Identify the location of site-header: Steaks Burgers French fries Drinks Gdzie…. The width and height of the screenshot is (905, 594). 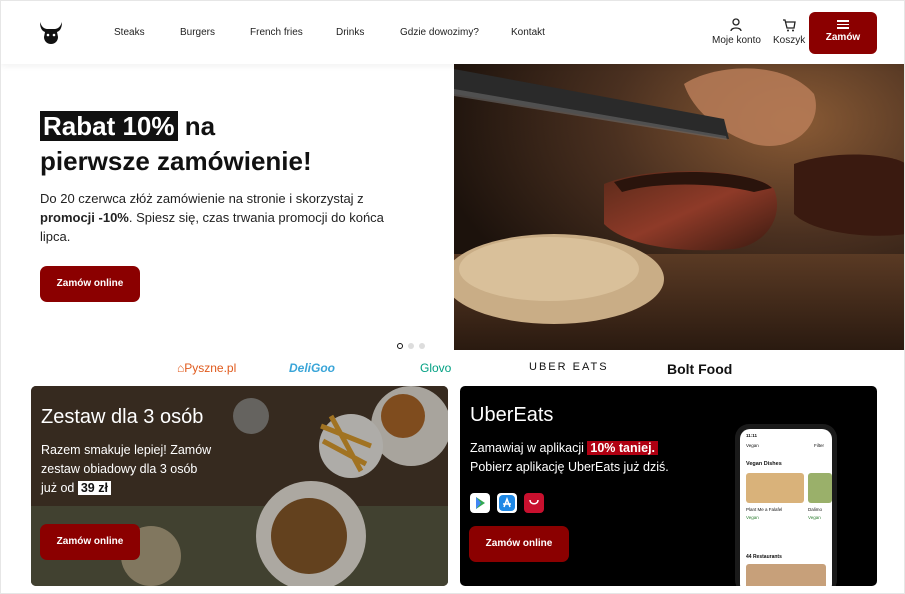
(452, 32).